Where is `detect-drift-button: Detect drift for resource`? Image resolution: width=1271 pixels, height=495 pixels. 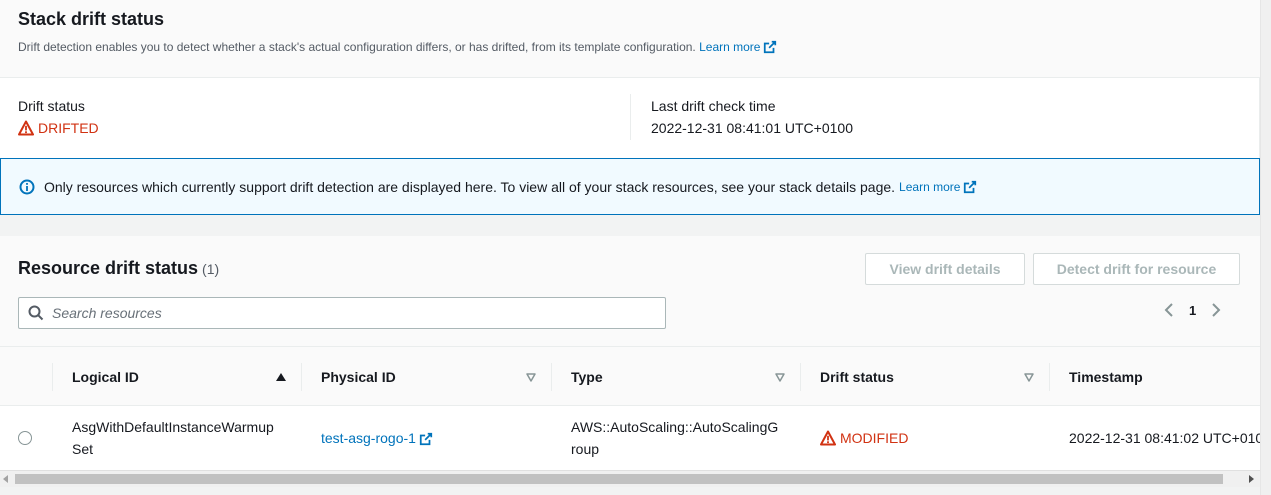 detect-drift-button: Detect drift for resource is located at coordinates (1136, 269).